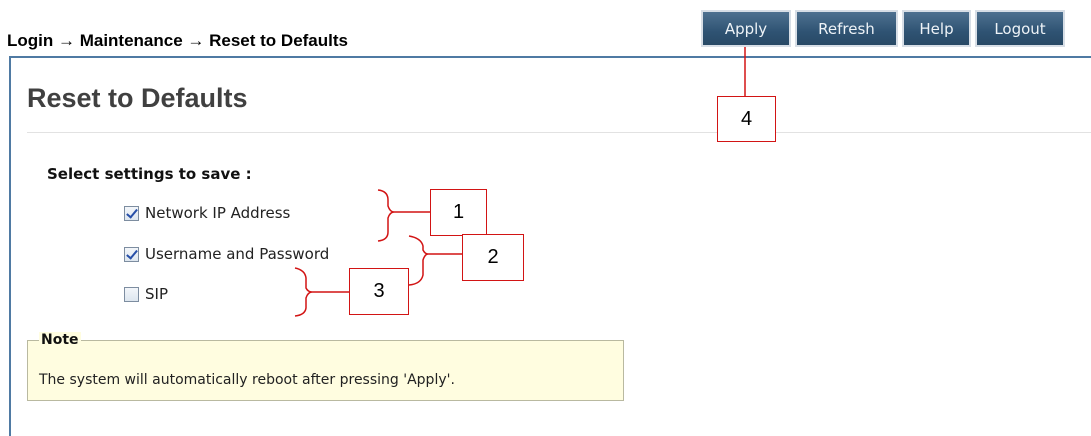 This screenshot has height=436, width=1091. I want to click on note-box, so click(325, 370).